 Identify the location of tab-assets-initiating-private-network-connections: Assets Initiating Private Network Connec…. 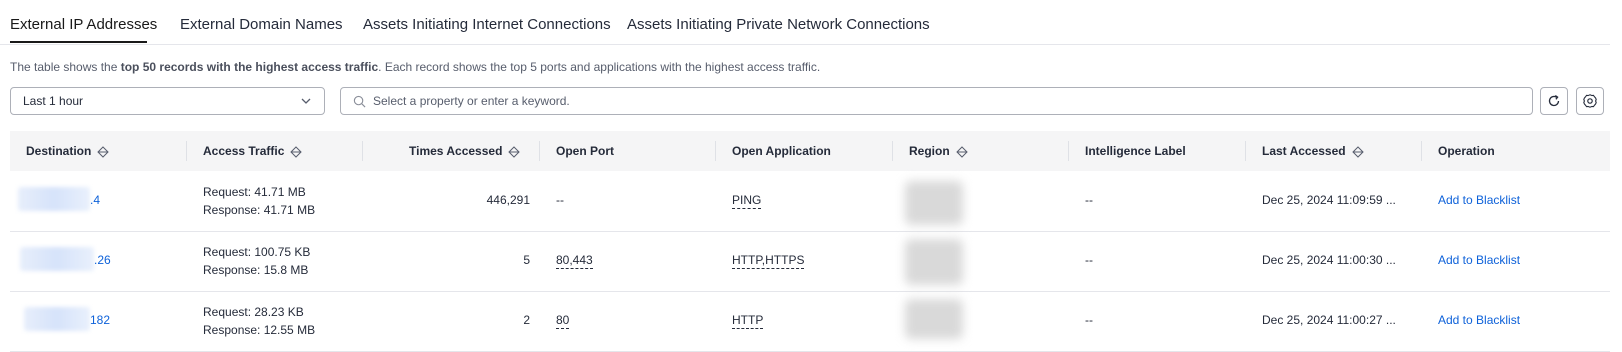
(778, 24).